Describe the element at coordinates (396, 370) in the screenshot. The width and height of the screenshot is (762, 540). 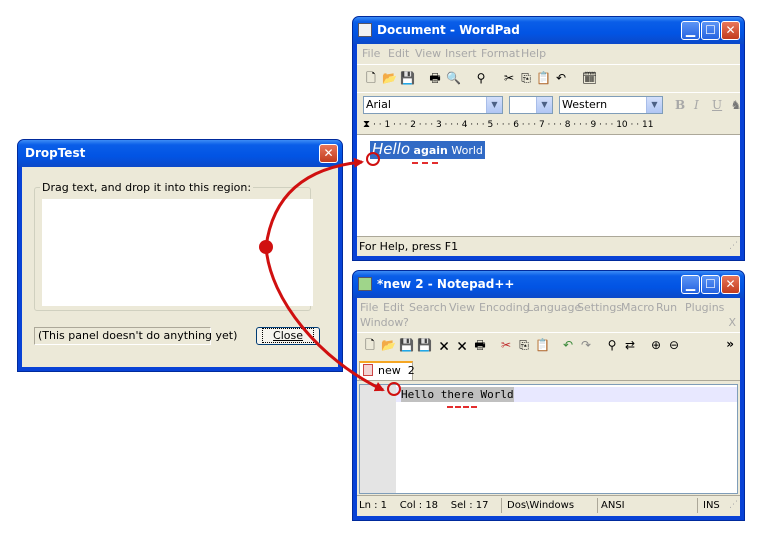
I see `tab-label: new 2` at that location.